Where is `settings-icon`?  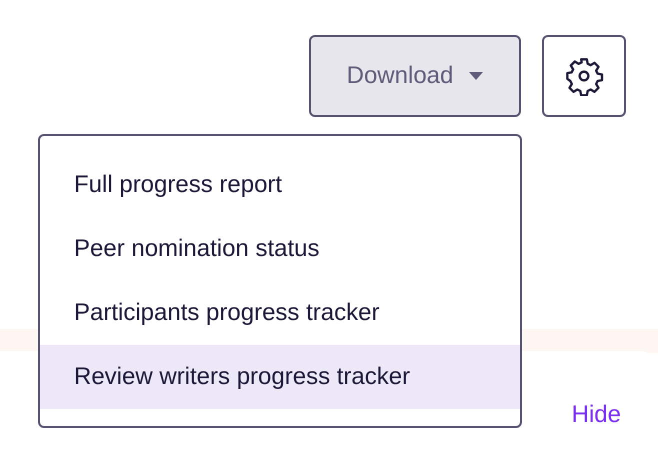
settings-icon is located at coordinates (584, 76).